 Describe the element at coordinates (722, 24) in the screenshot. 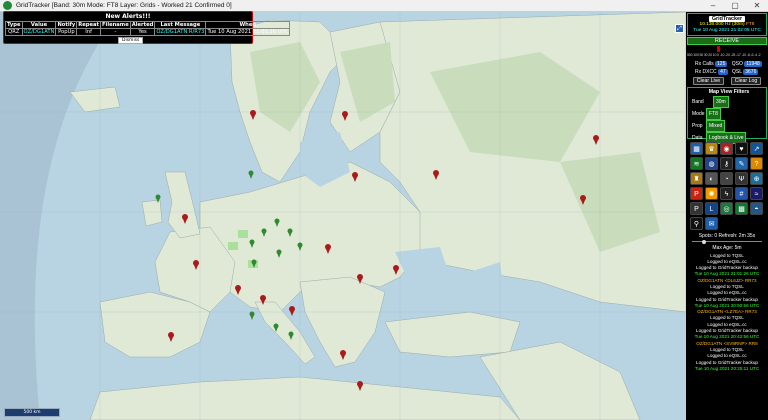

I see `frequency: 10.136.000 Hz (30m)` at that location.